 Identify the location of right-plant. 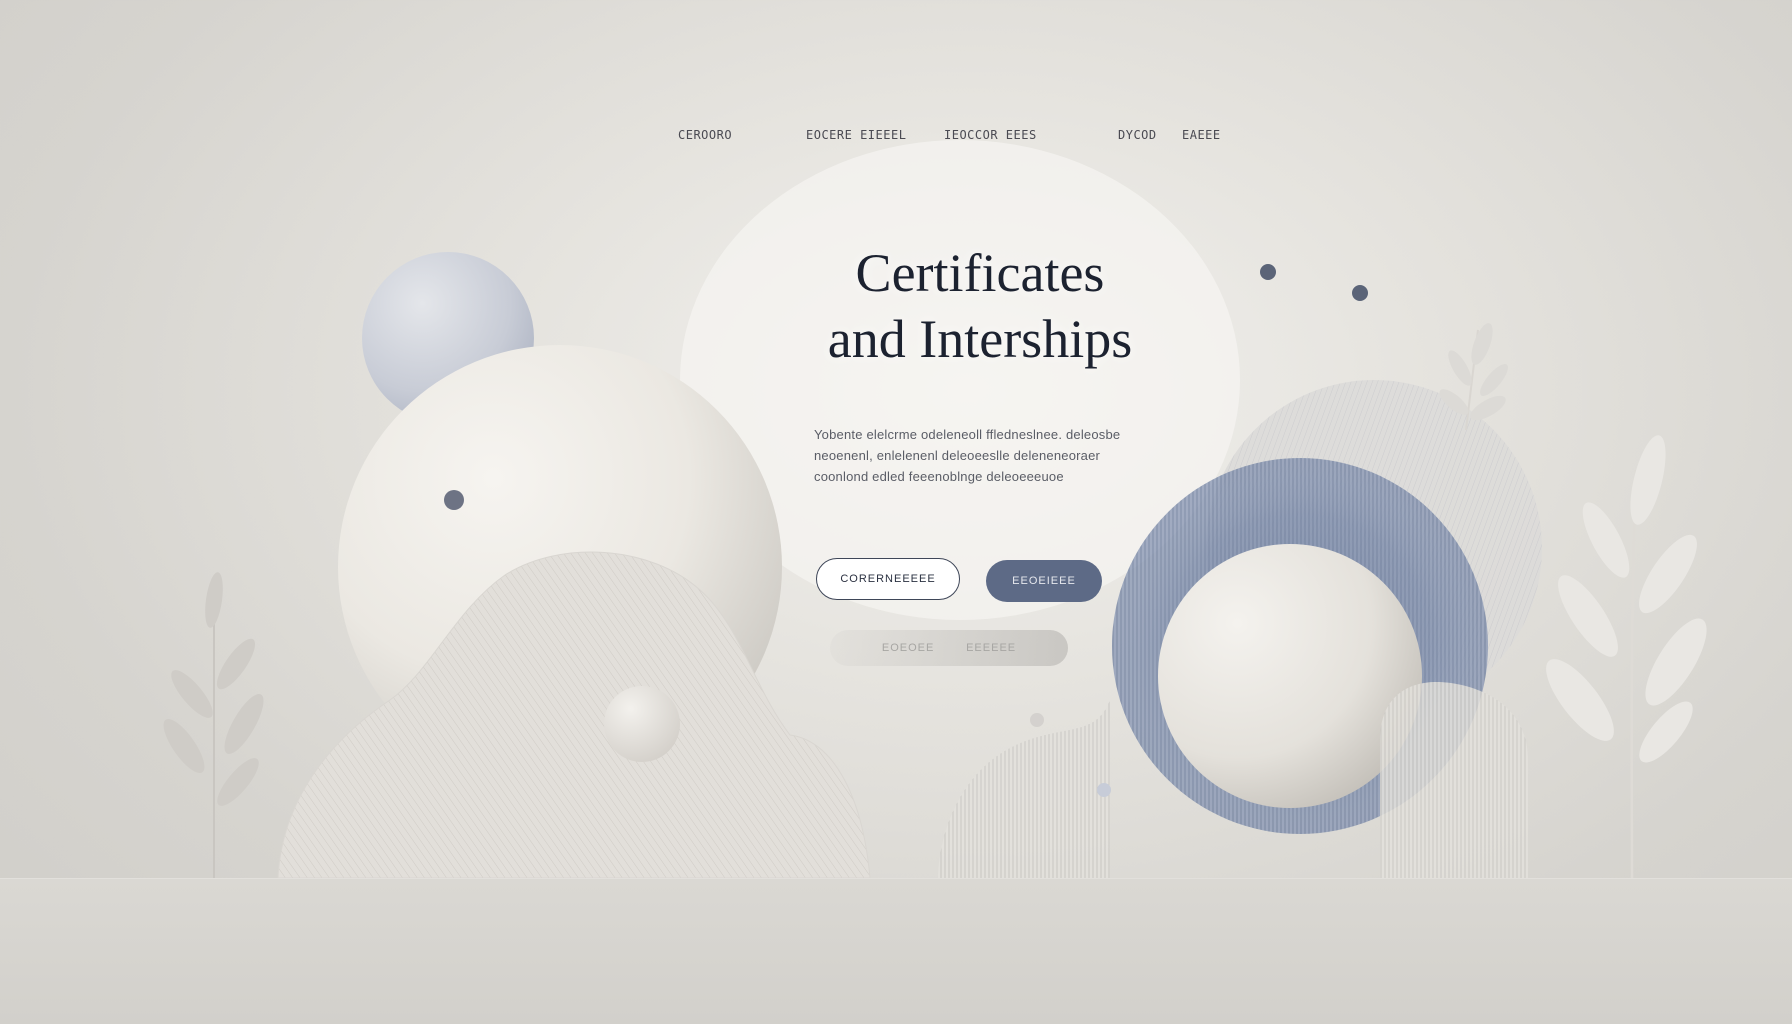
(1626, 658).